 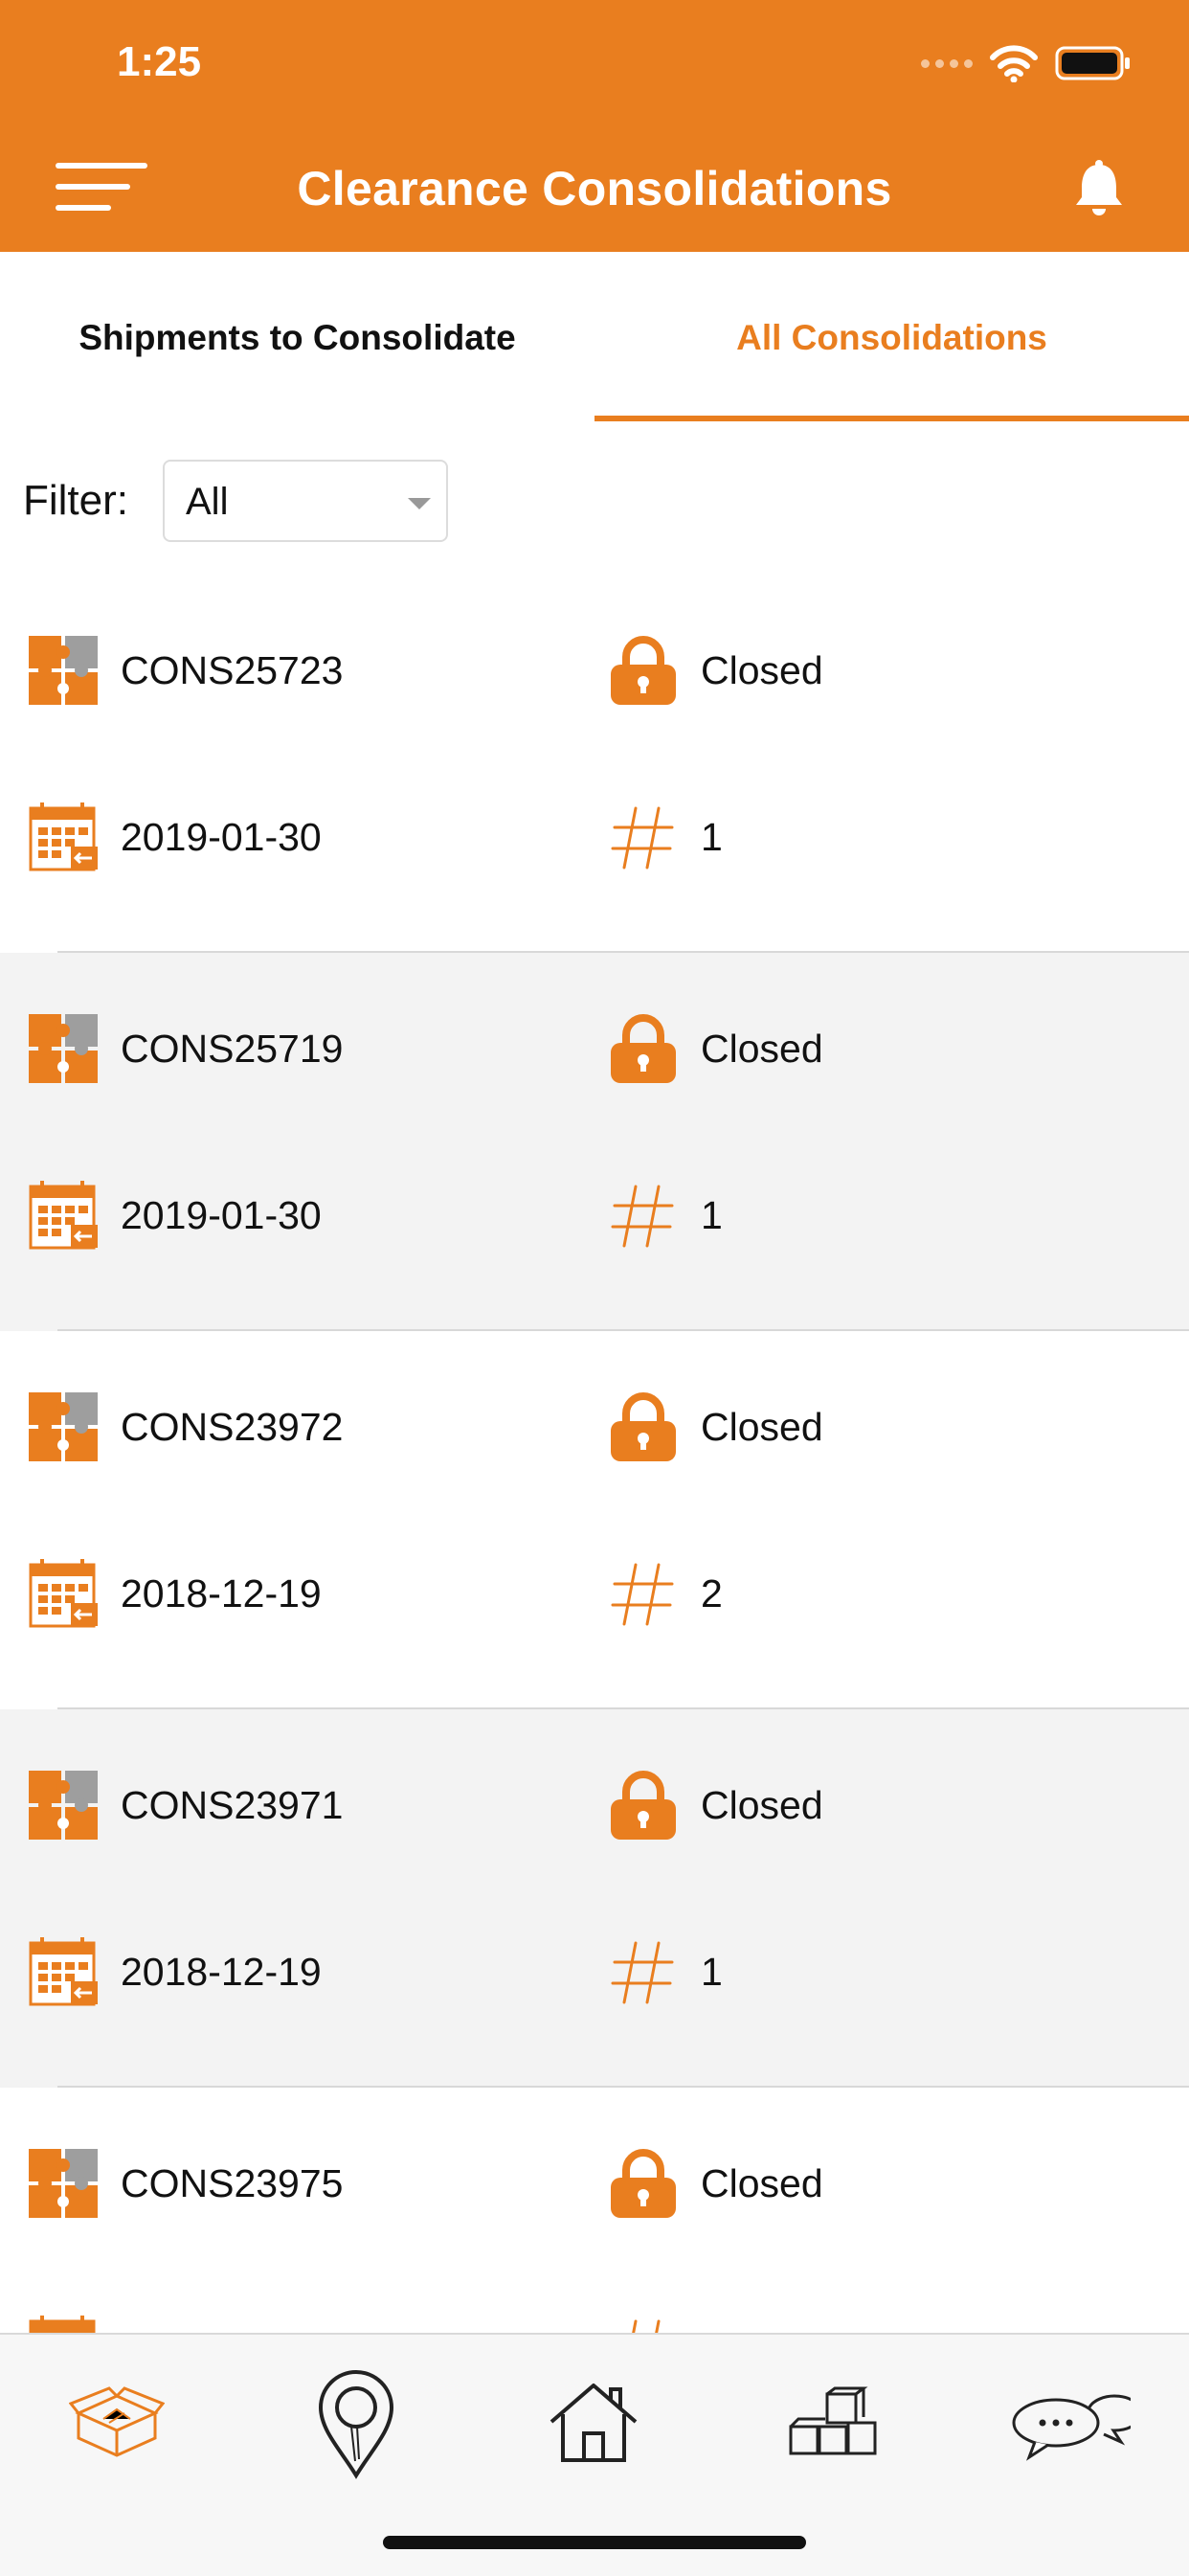 I want to click on nav-messages, so click(x=1068, y=2423).